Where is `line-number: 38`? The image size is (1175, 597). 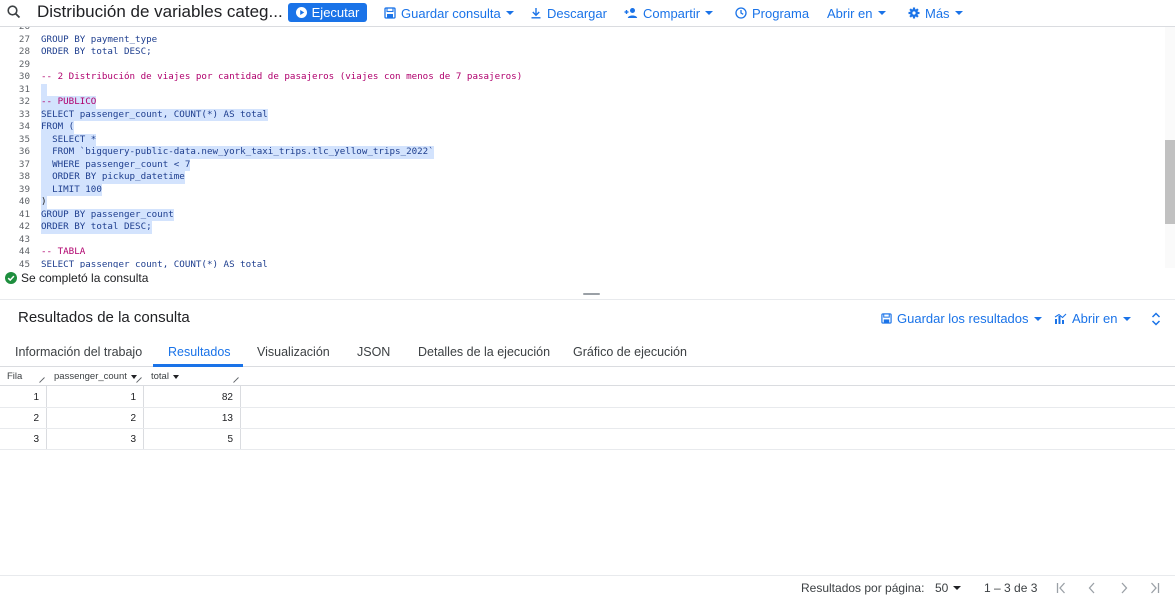
line-number: 38 is located at coordinates (24, 176).